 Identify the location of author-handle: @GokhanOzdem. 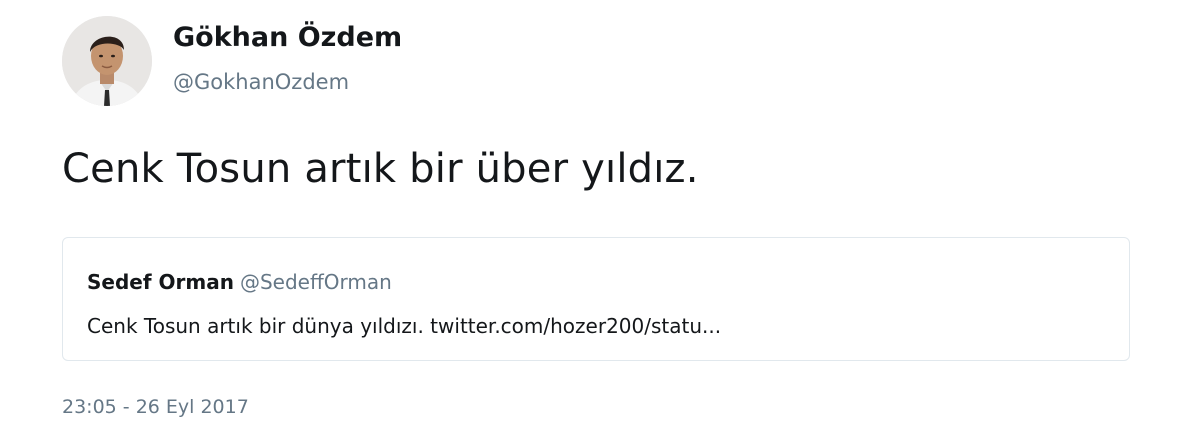
(261, 82).